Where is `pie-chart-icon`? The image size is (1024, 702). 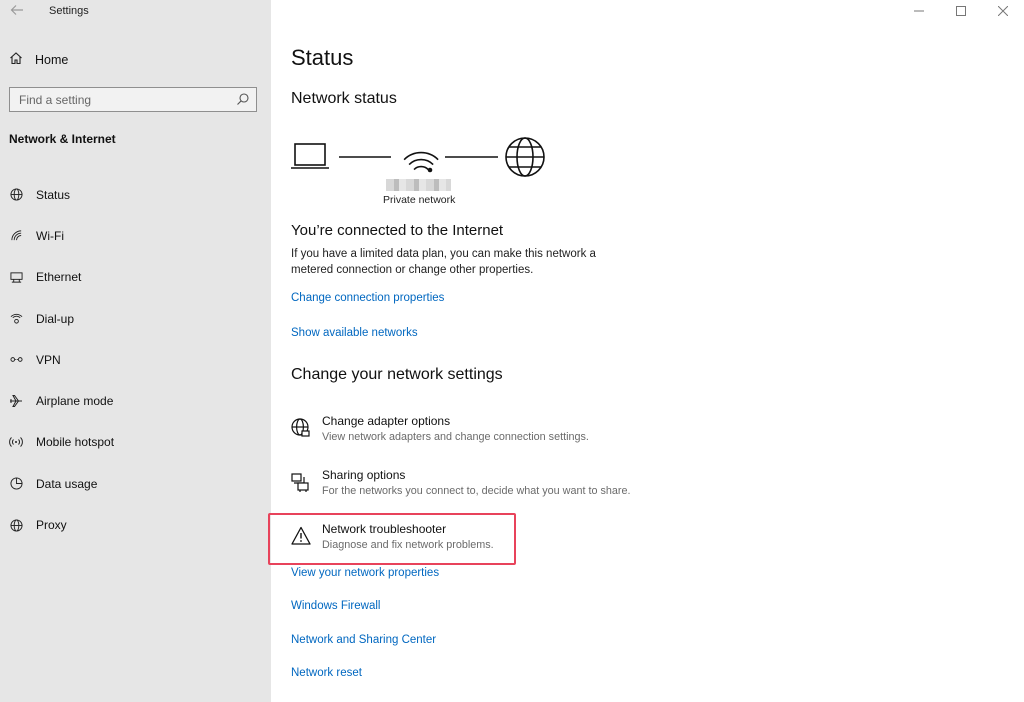 pie-chart-icon is located at coordinates (16, 484).